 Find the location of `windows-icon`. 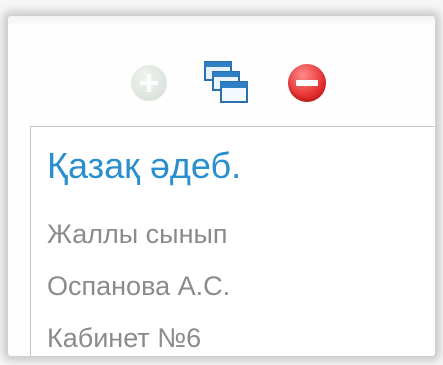

windows-icon is located at coordinates (226, 82).